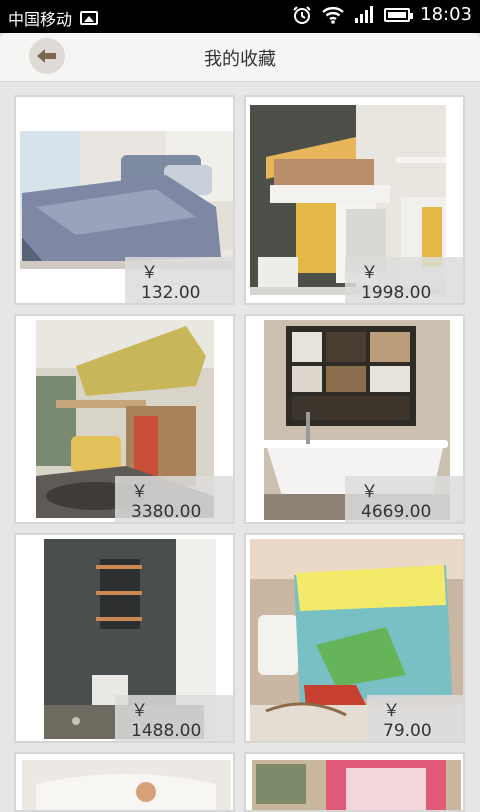 The height and width of the screenshot is (812, 480). I want to click on status-bar: 中国移动 18:03, so click(240, 16).